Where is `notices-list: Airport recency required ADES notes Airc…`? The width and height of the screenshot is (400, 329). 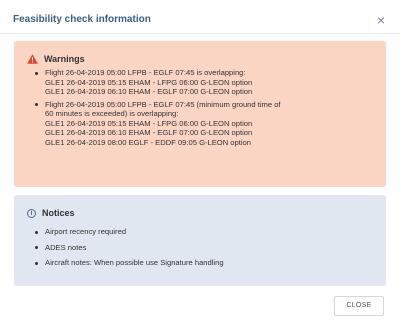
notices-list: Airport recency required ADES notes Airc… is located at coordinates (206, 250).